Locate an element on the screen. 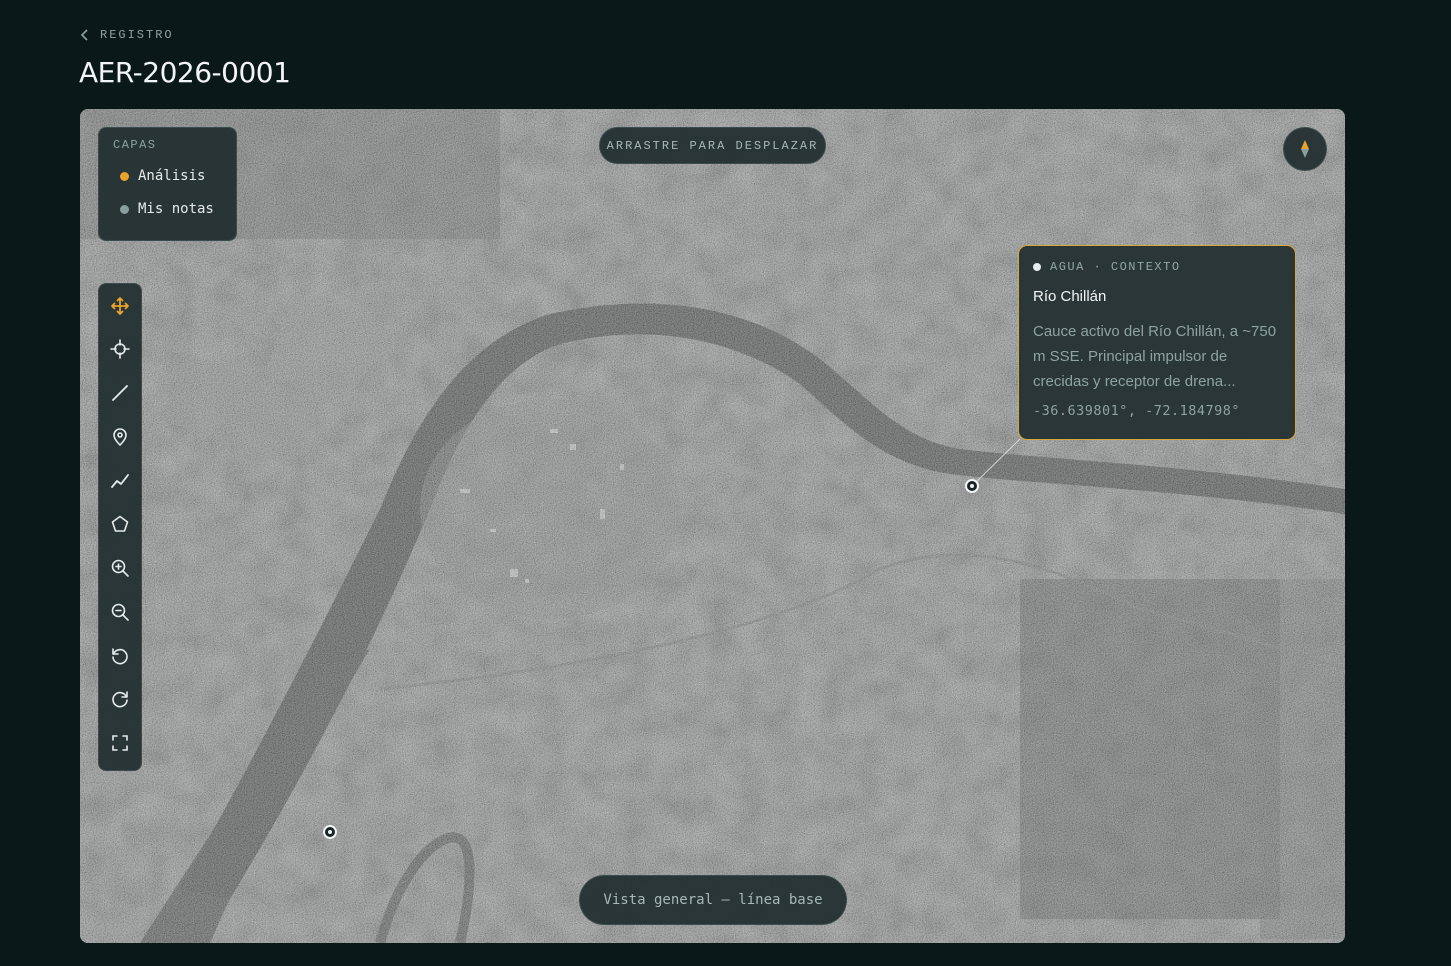 The image size is (1451, 966). view-label: Vista general — línea base is located at coordinates (713, 900).